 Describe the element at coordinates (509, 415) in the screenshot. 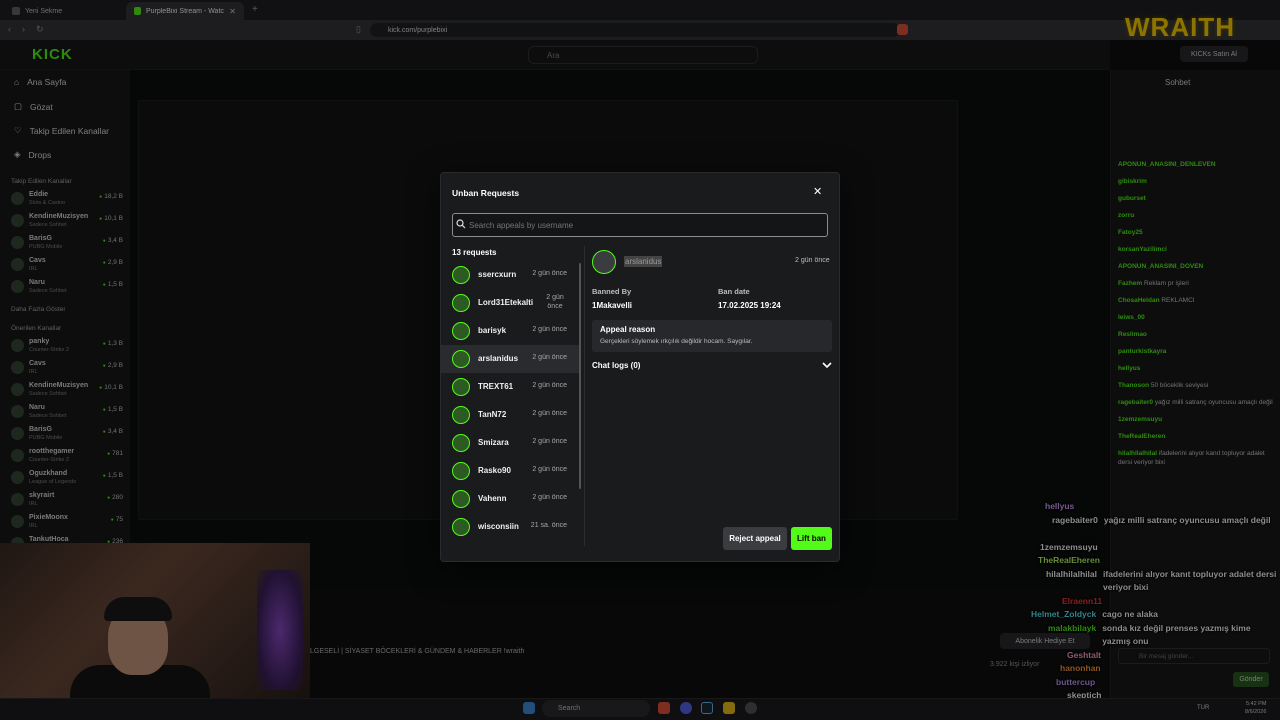

I see `request-row: TanN72 2 gün önce` at that location.